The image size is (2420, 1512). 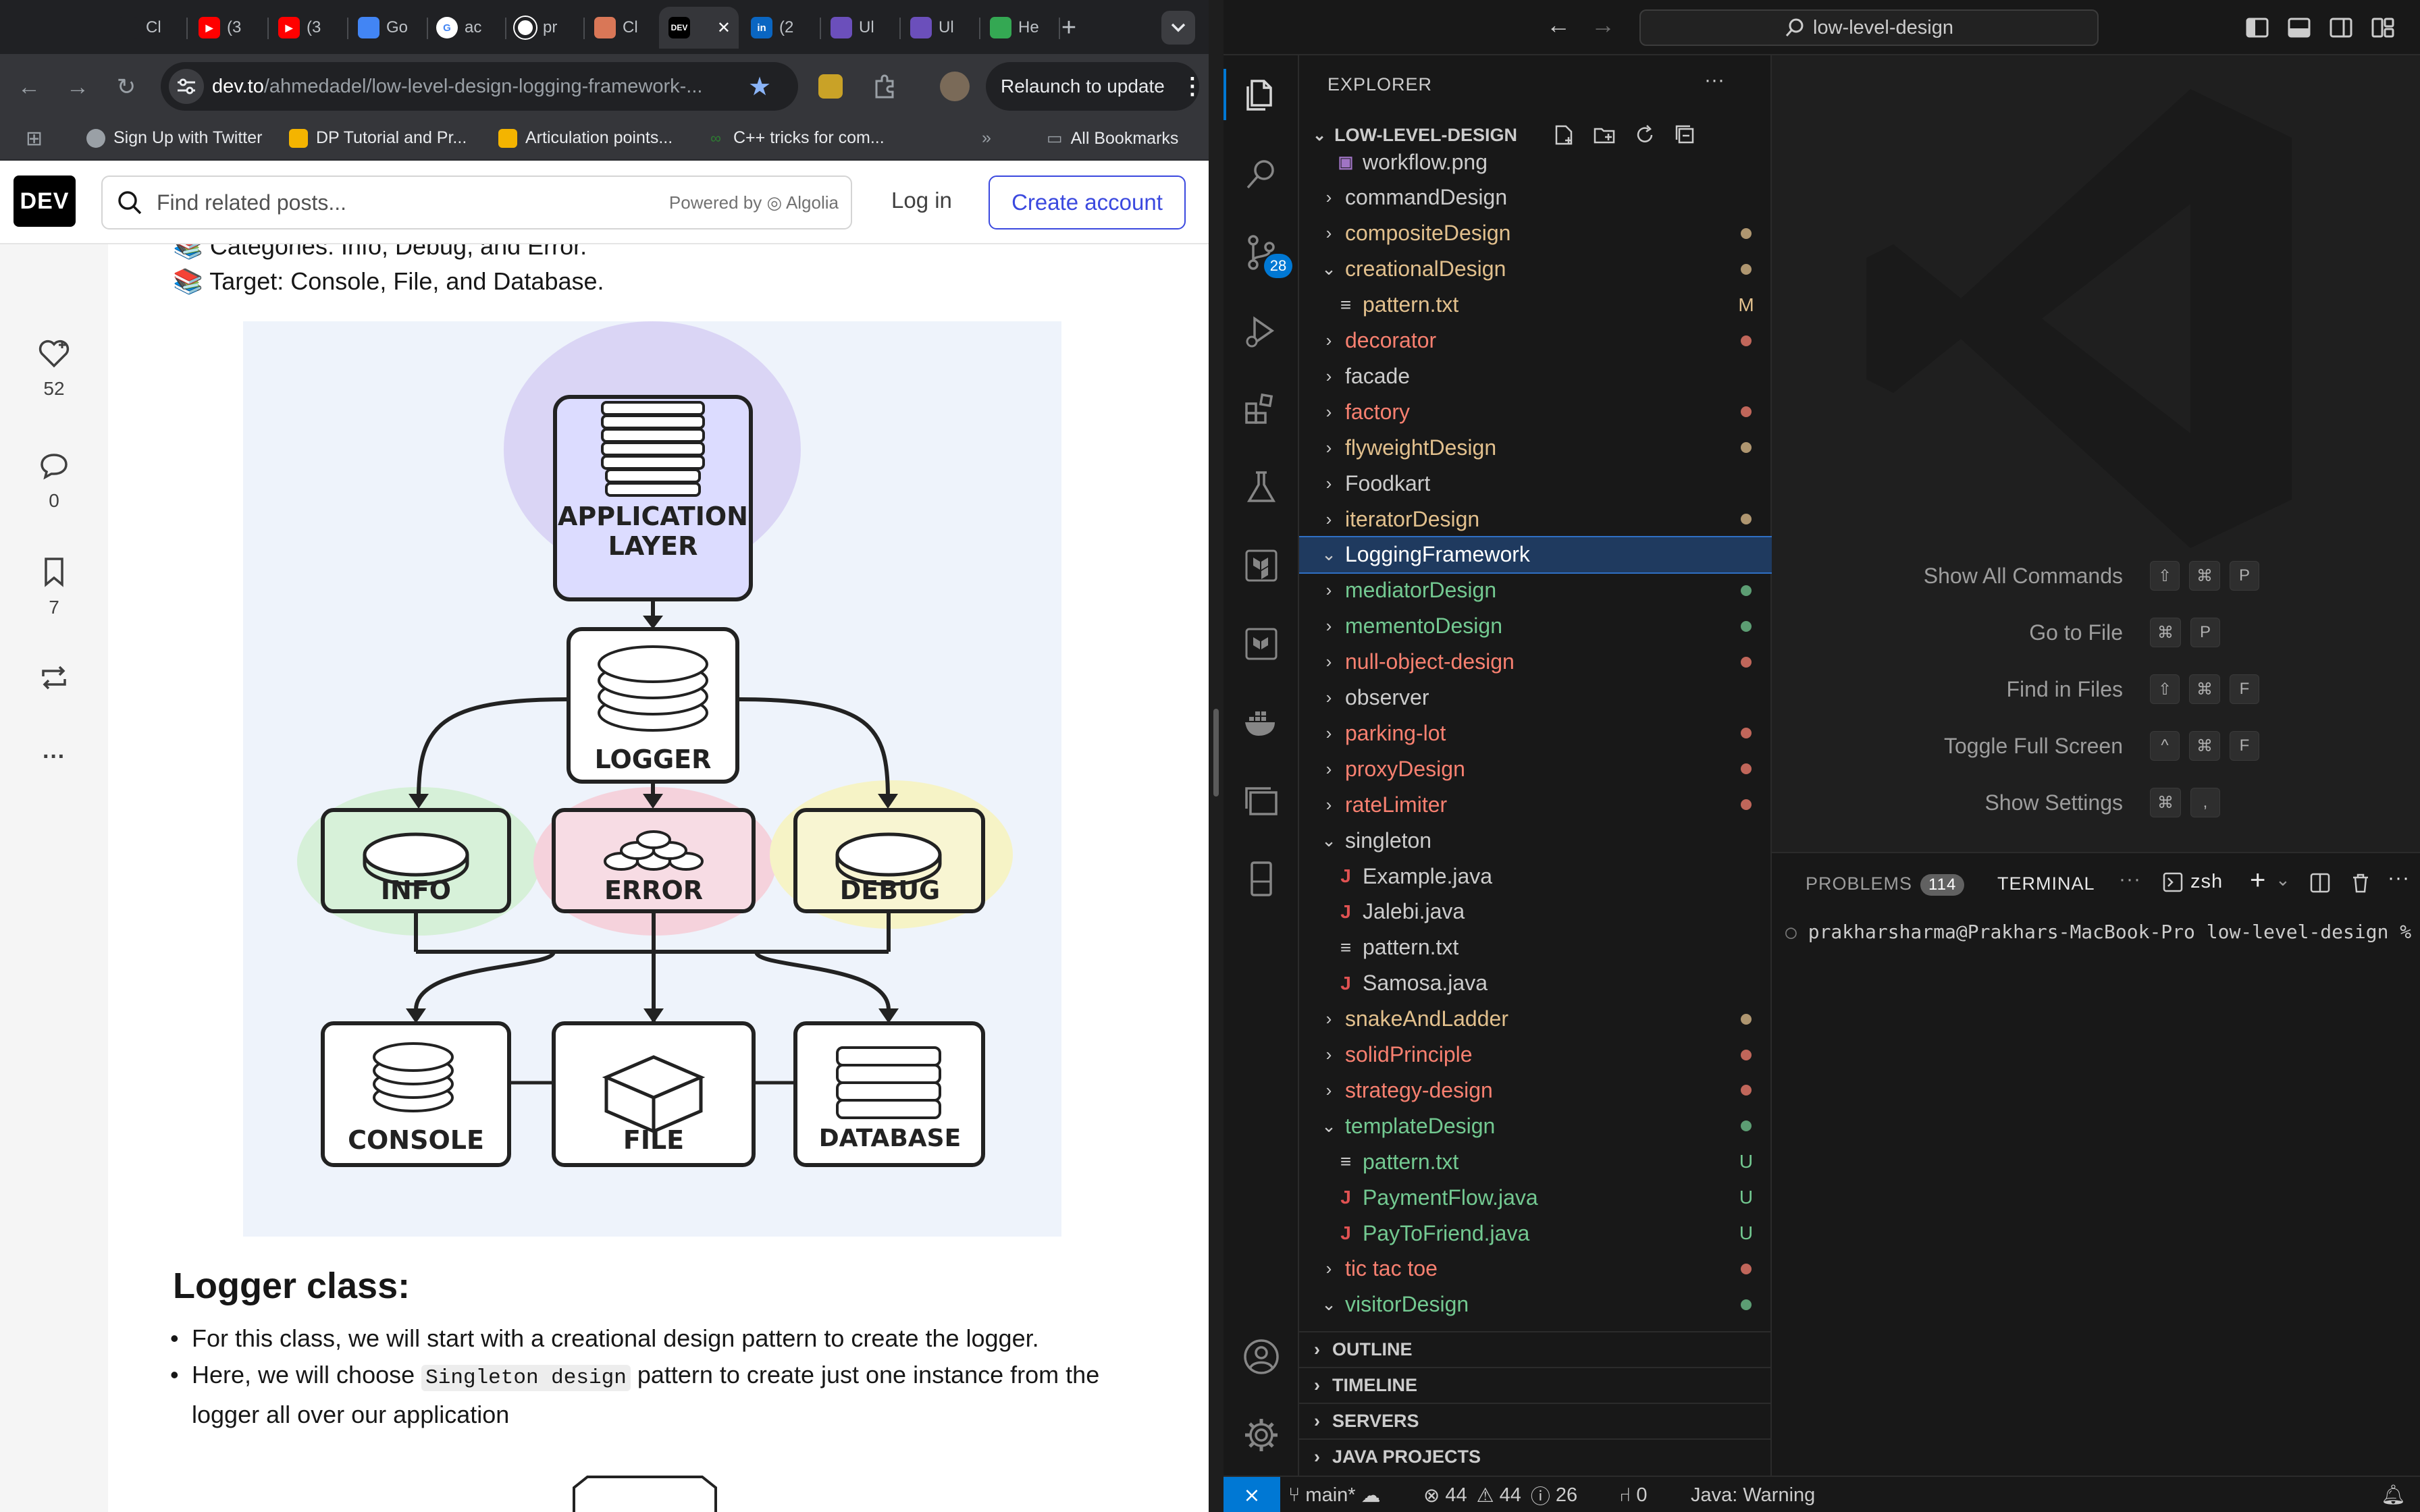 I want to click on tree-folder: › commandDesign, so click(x=1535, y=197).